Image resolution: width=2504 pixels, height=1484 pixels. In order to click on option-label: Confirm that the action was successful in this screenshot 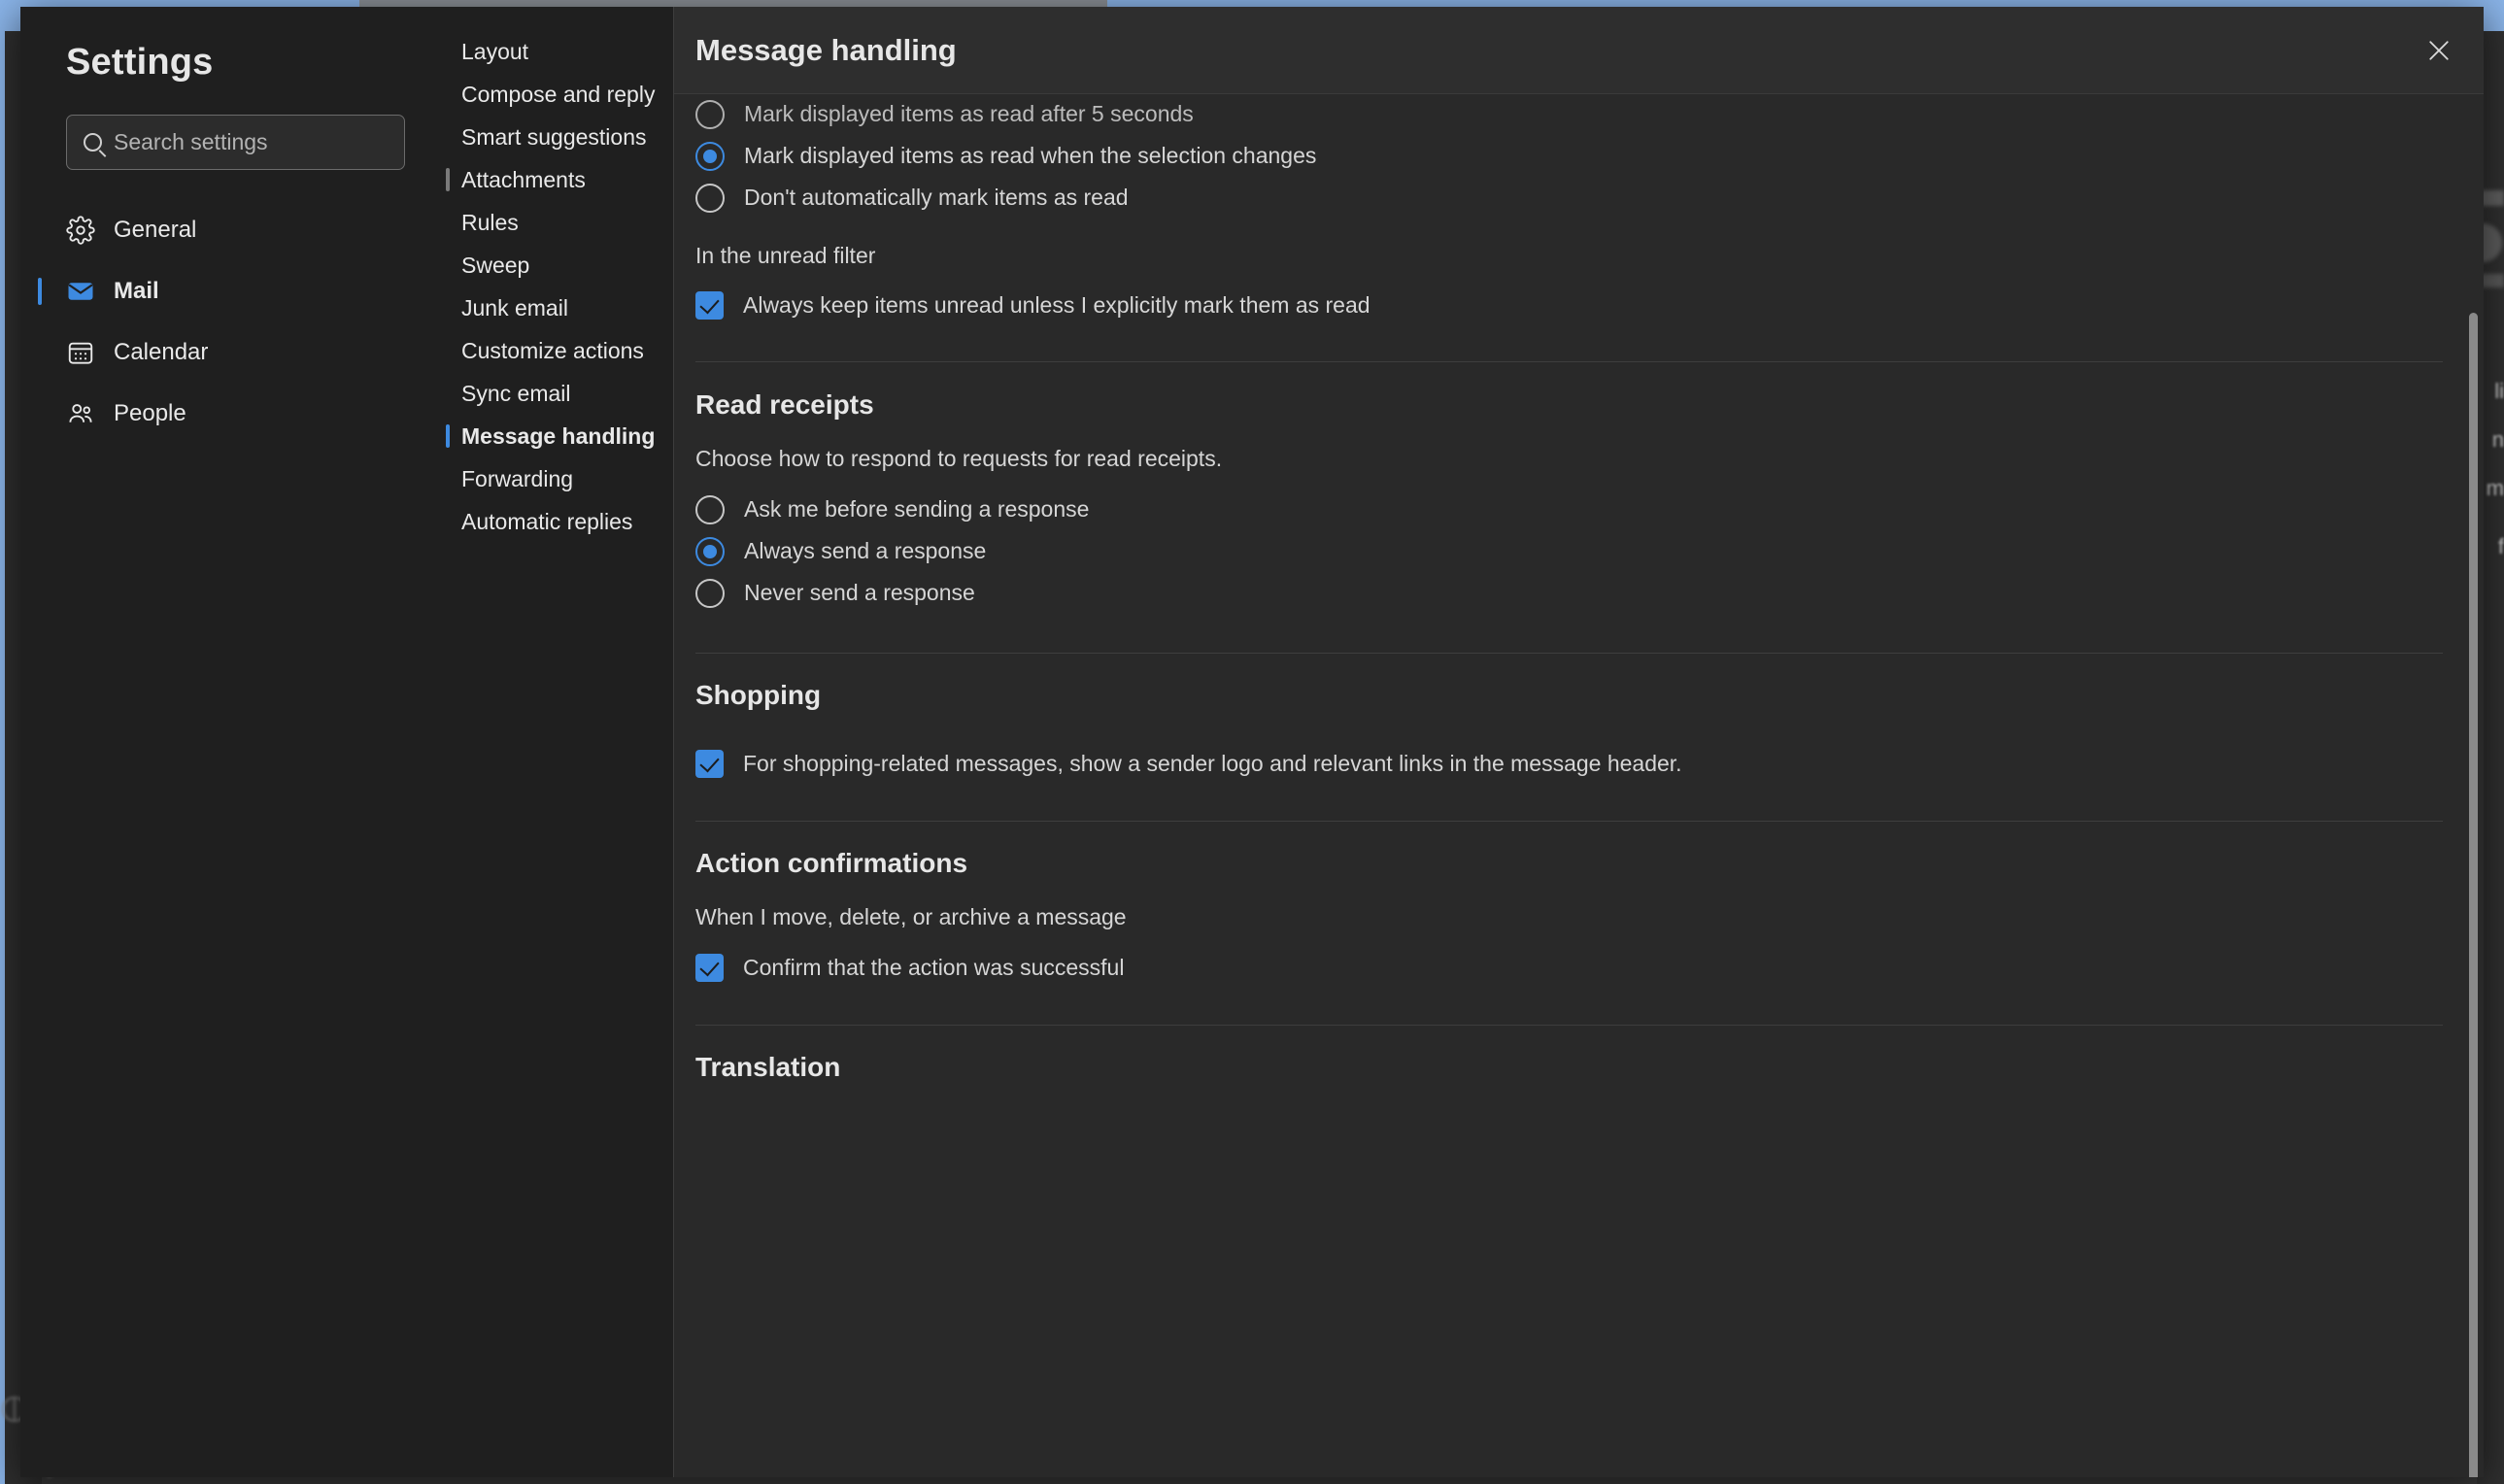, I will do `click(934, 967)`.